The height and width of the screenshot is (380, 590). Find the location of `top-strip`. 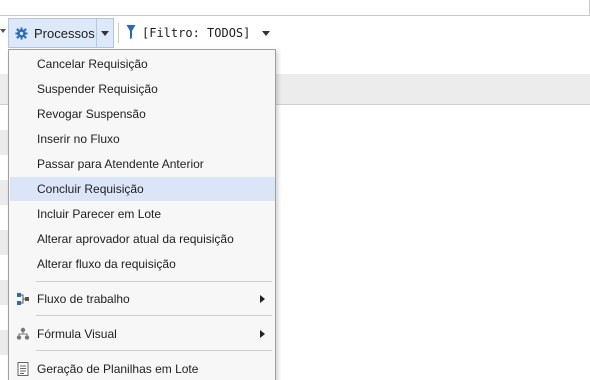

top-strip is located at coordinates (295, 8).